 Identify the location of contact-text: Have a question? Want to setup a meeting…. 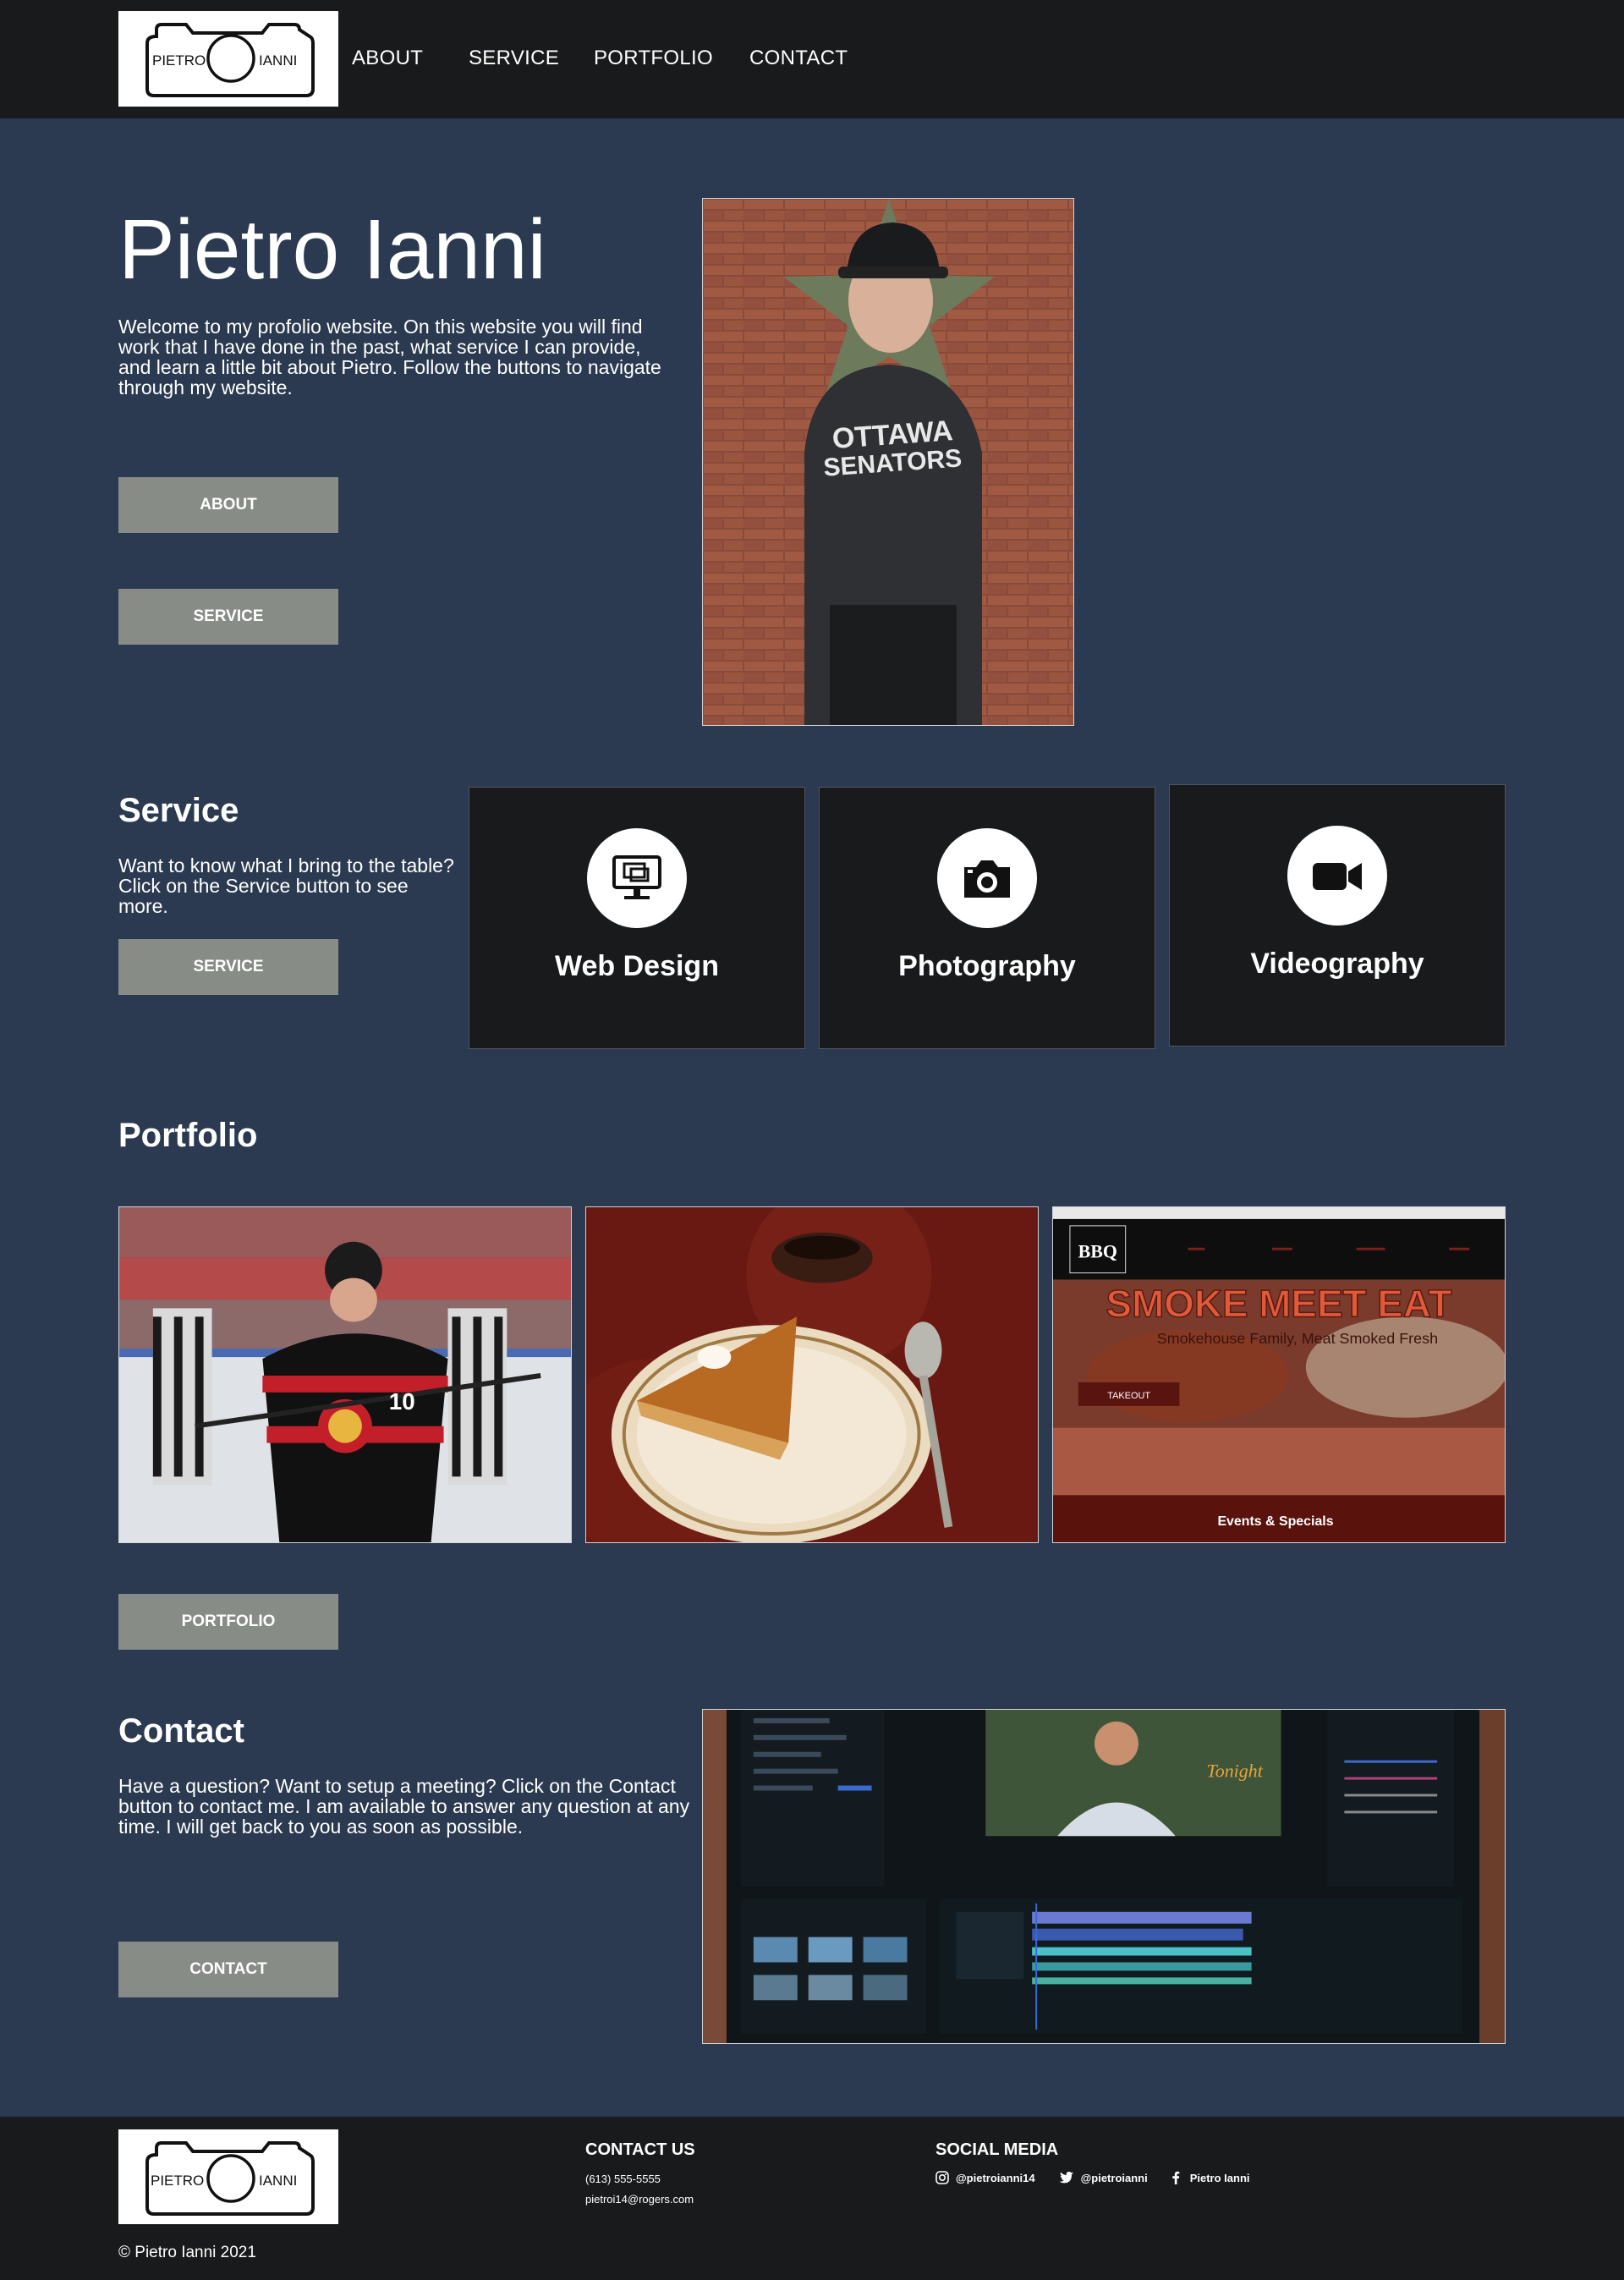
(404, 1806).